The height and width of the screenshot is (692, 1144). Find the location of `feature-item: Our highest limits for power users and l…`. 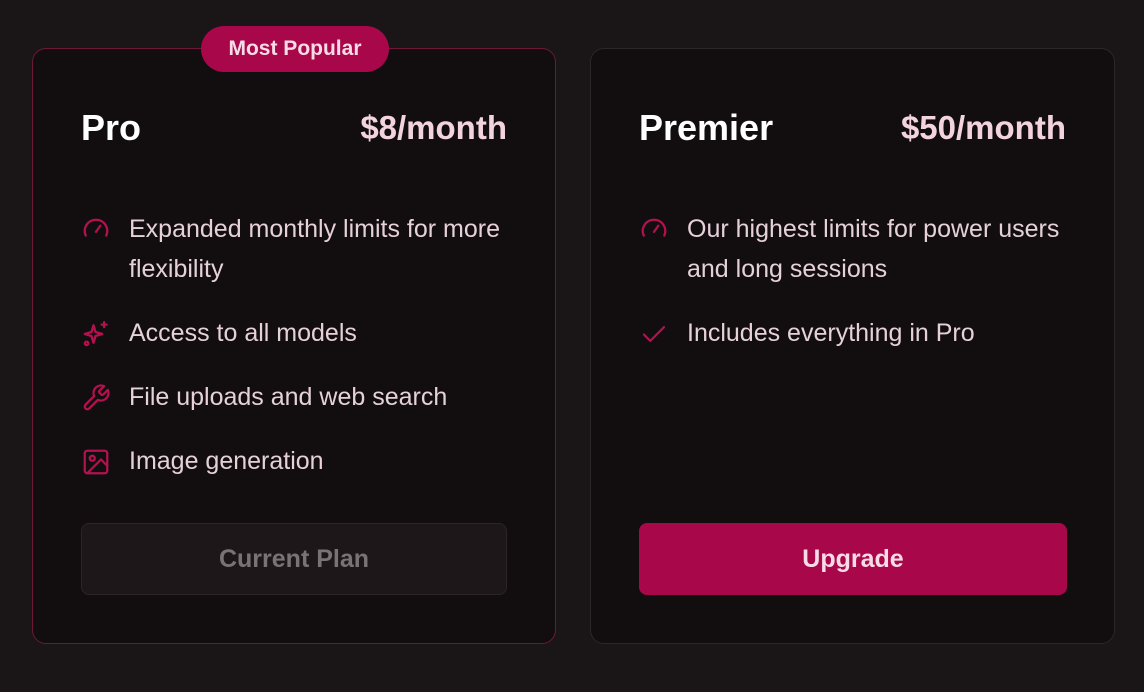

feature-item: Our highest limits for power users and l… is located at coordinates (859, 249).